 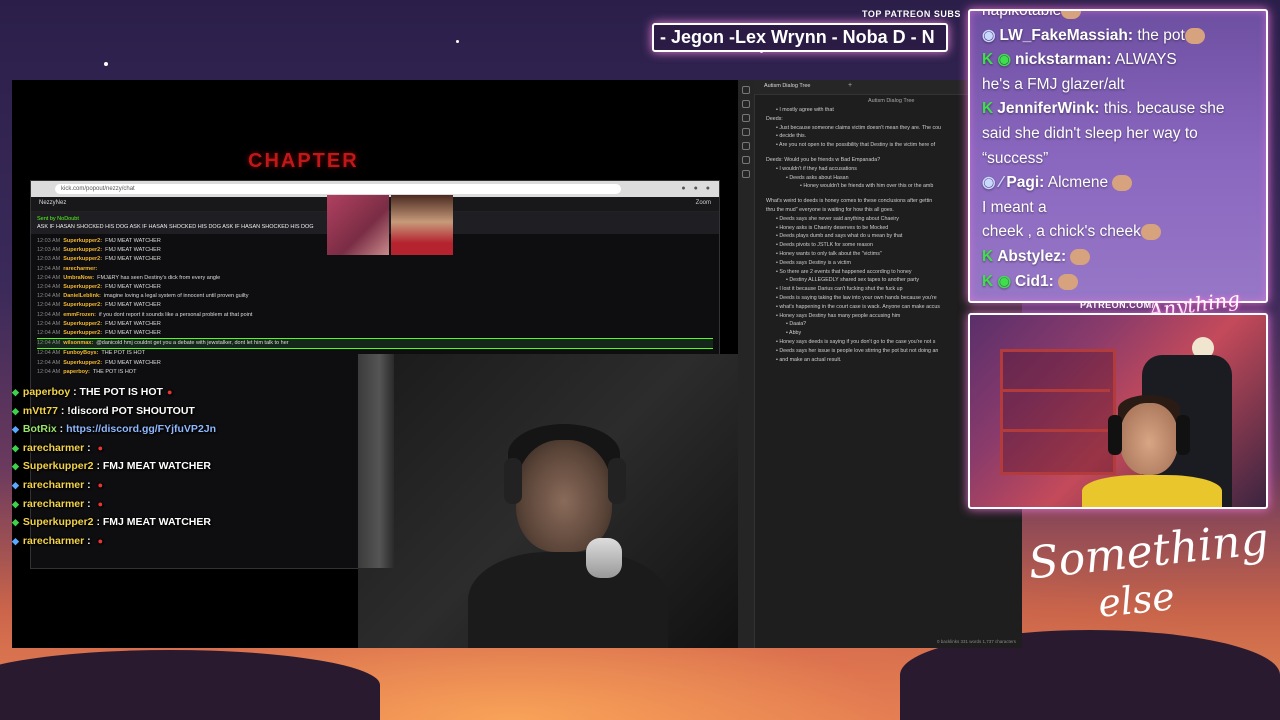 What do you see at coordinates (746, 174) in the screenshot?
I see `send-icon` at bounding box center [746, 174].